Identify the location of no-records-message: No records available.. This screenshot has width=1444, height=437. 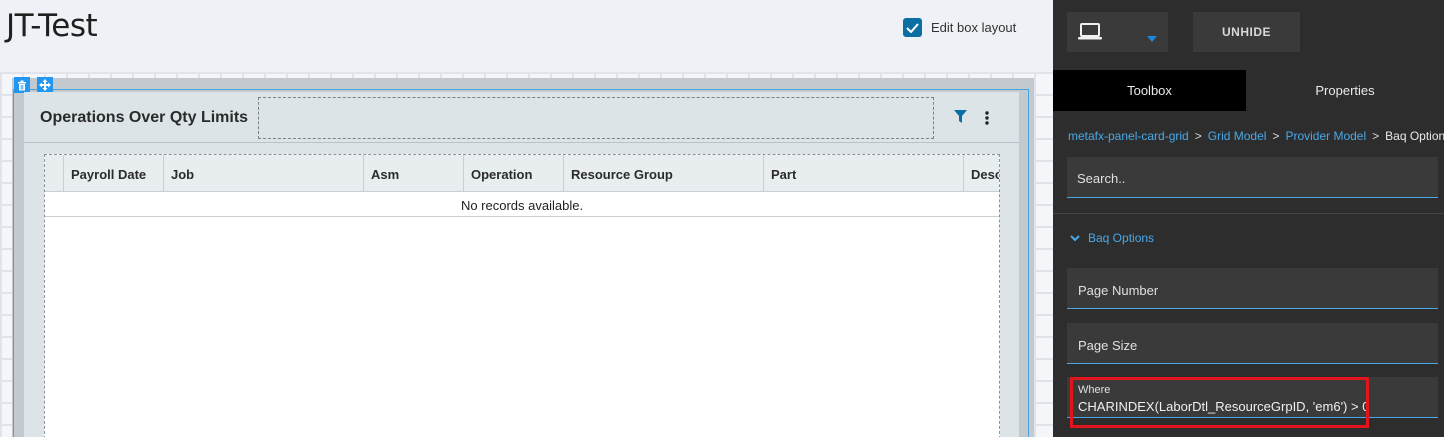
(522, 205).